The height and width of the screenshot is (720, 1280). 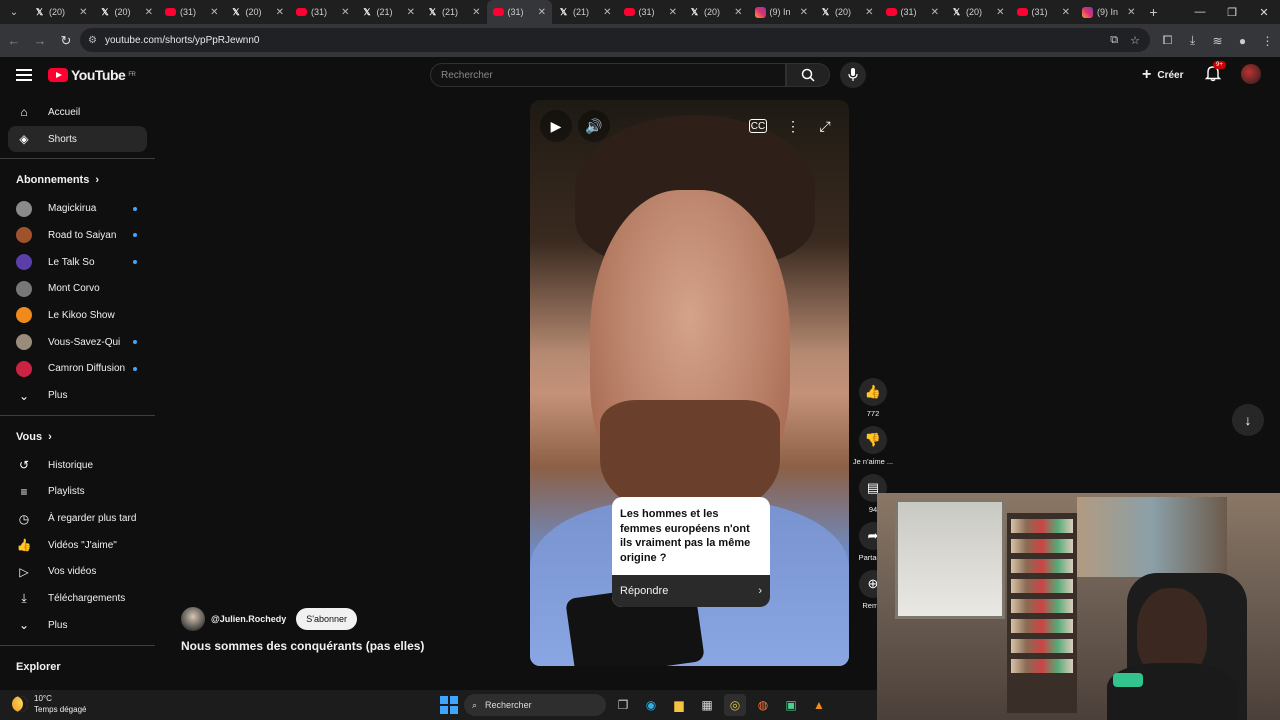 I want to click on close-window-icon: ✕, so click(x=1264, y=12).